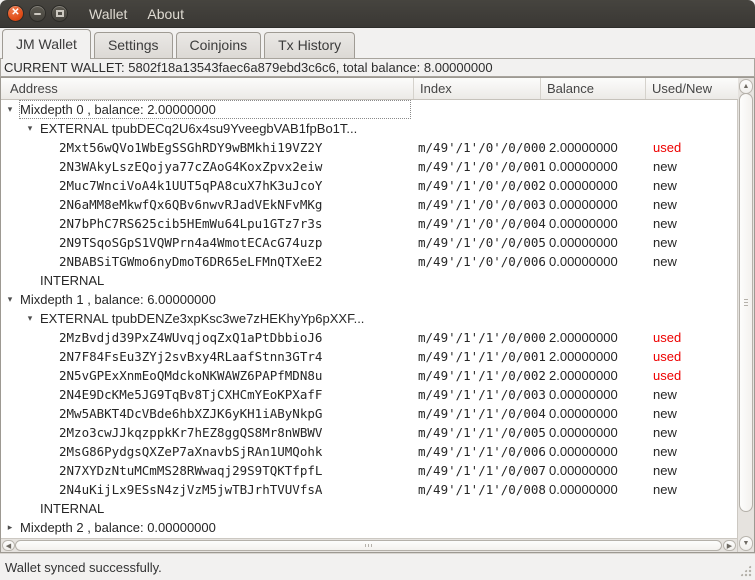 The image size is (755, 580). I want to click on index-cell: m/49'/1'/1'/0/002, so click(482, 375).